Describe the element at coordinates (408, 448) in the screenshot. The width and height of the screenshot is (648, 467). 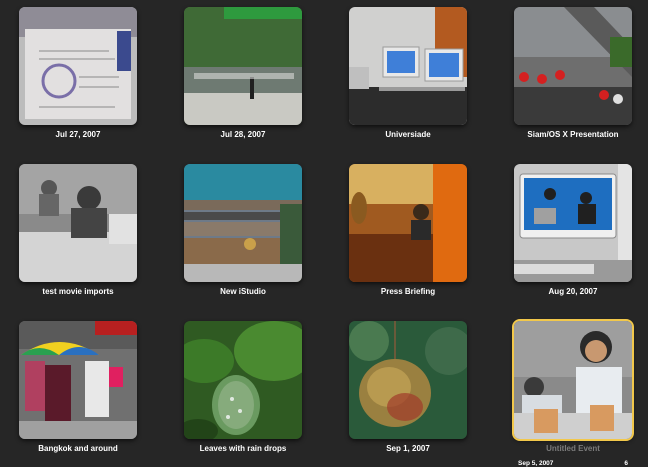
I see `event-title: Sep 1, 2007` at that location.